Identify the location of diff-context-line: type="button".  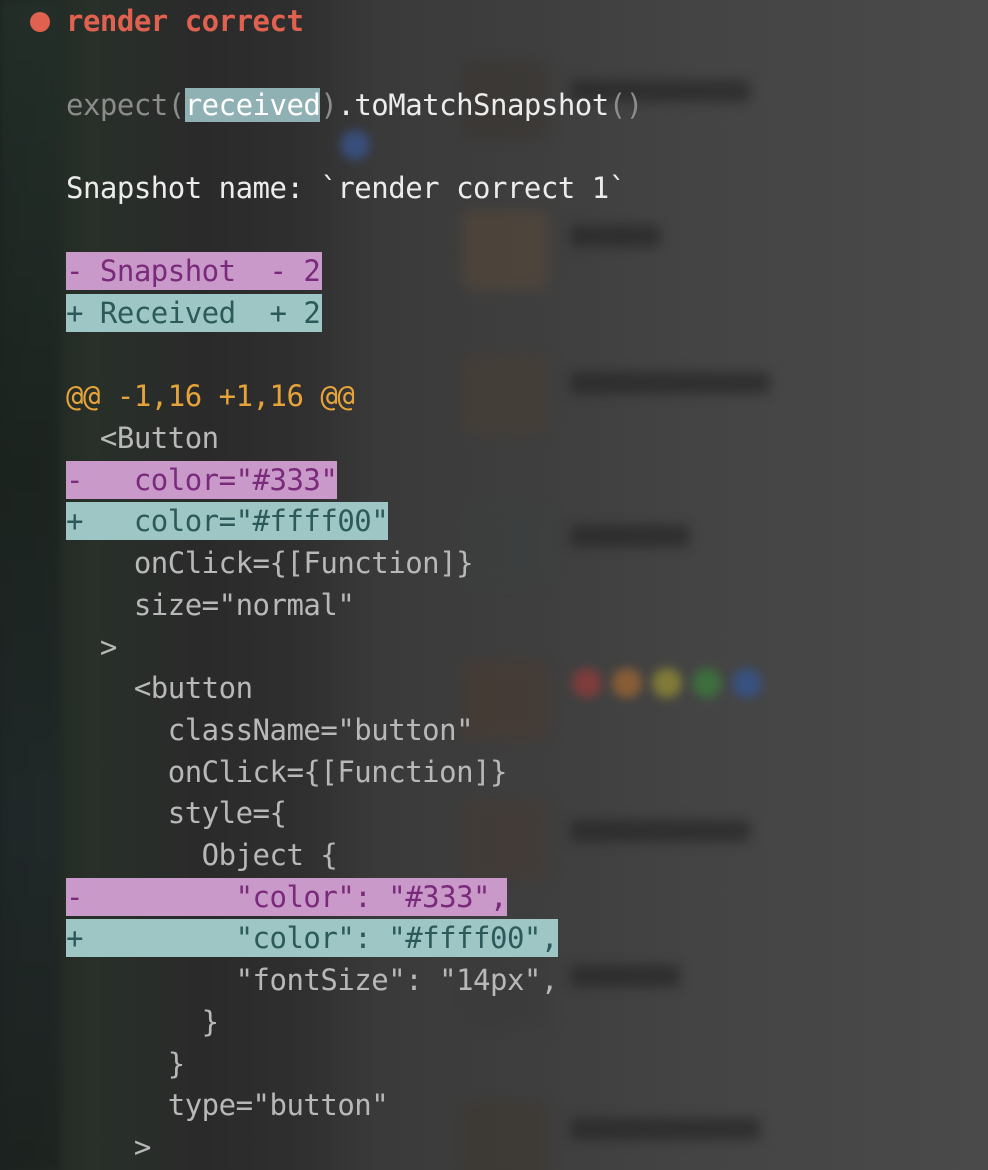
(227, 1105).